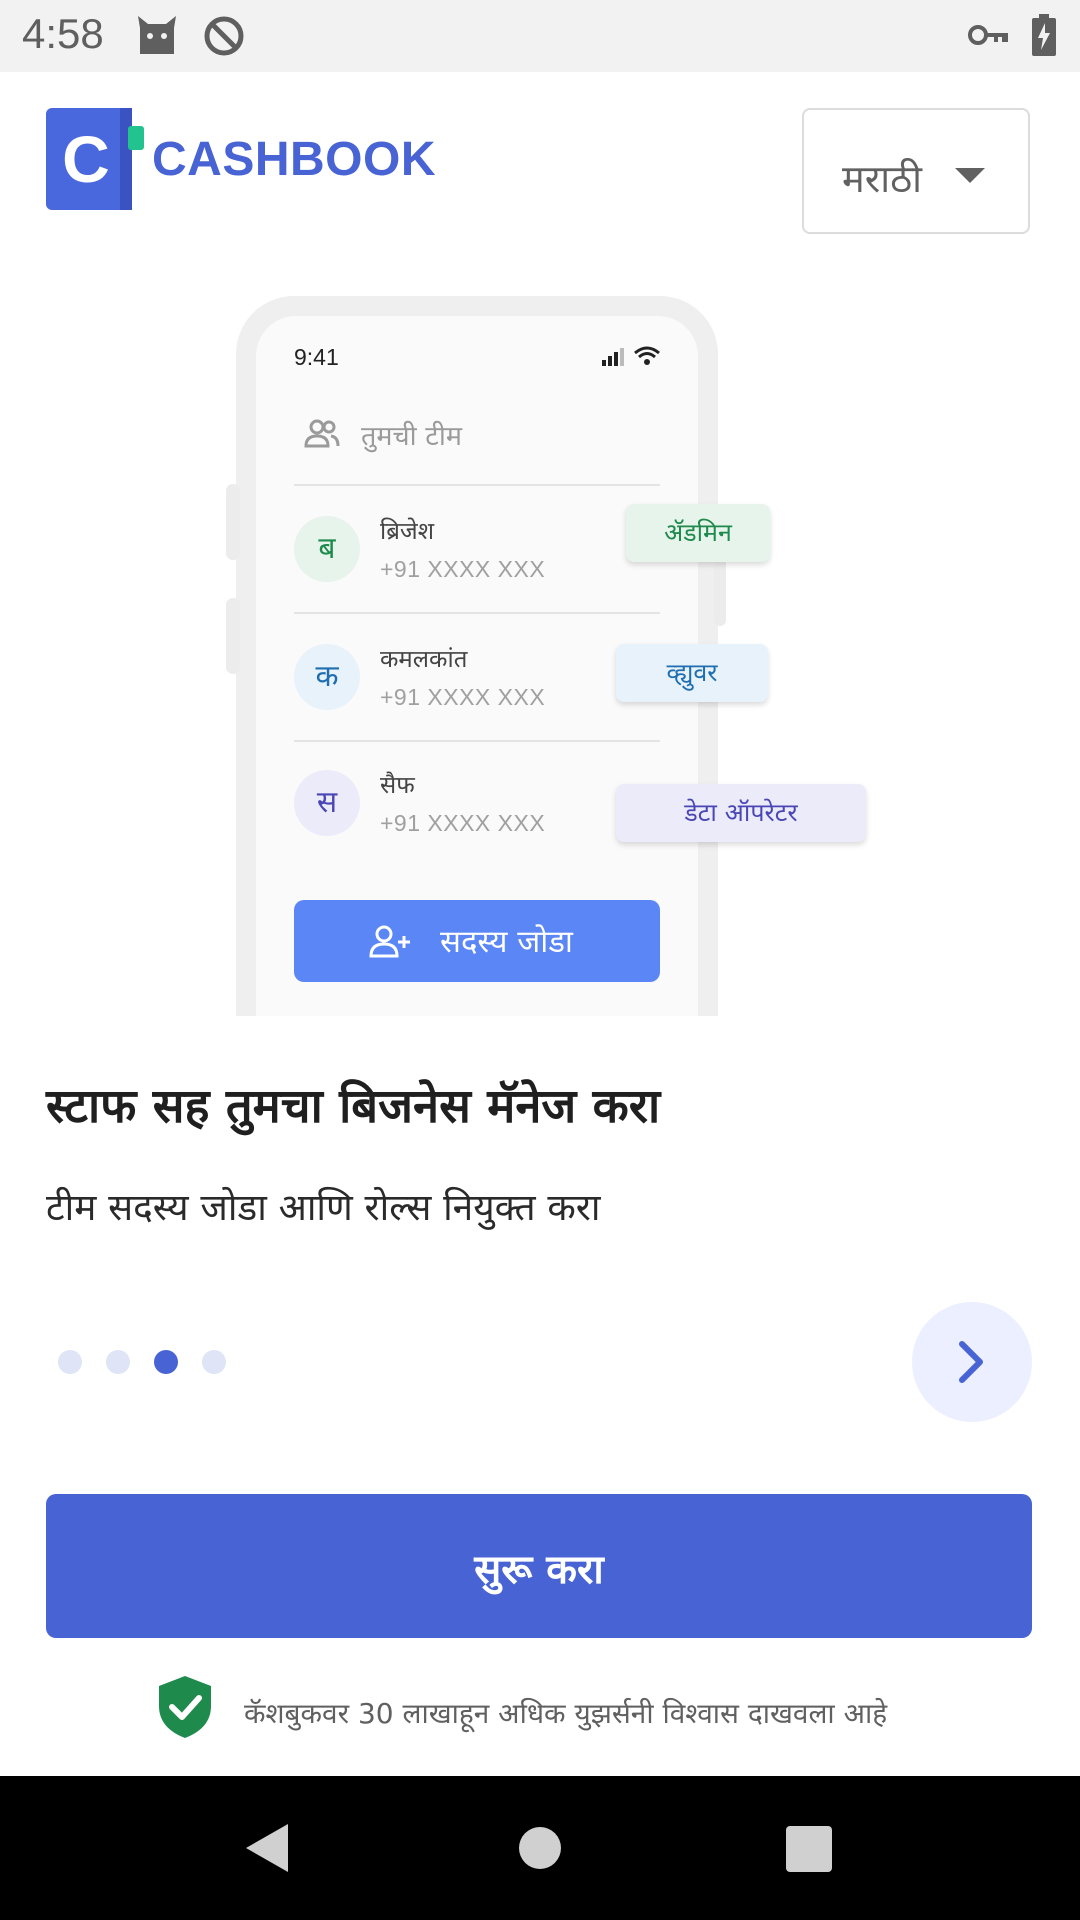 This screenshot has height=1920, width=1080. What do you see at coordinates (224, 38) in the screenshot?
I see `no-sync-icon` at bounding box center [224, 38].